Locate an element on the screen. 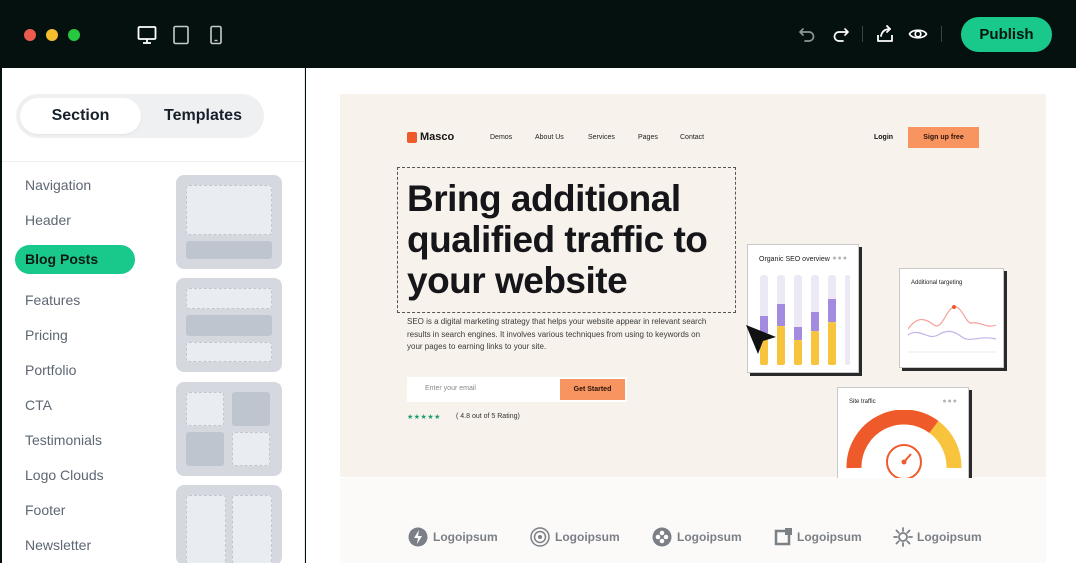 Image resolution: width=1076 pixels, height=563 pixels. sidebar-item-cta: CTA is located at coordinates (38, 405).